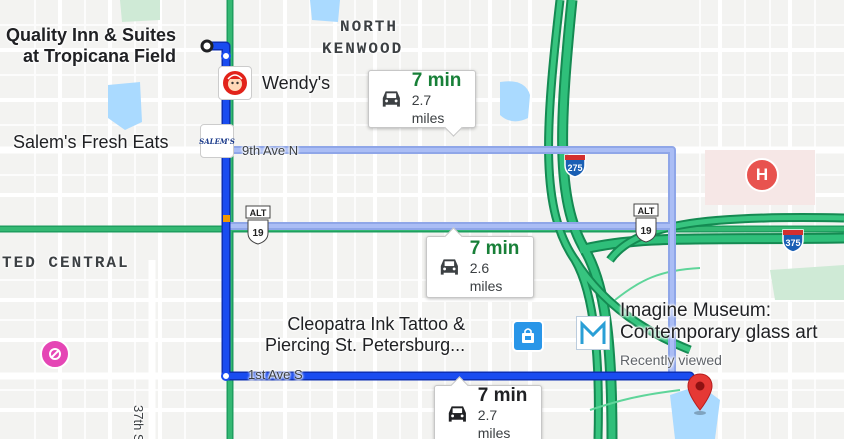 The image size is (844, 439). What do you see at coordinates (376, 324) in the screenshot?
I see `cleopatra-line1: Cleopatra Ink Tattoo &` at bounding box center [376, 324].